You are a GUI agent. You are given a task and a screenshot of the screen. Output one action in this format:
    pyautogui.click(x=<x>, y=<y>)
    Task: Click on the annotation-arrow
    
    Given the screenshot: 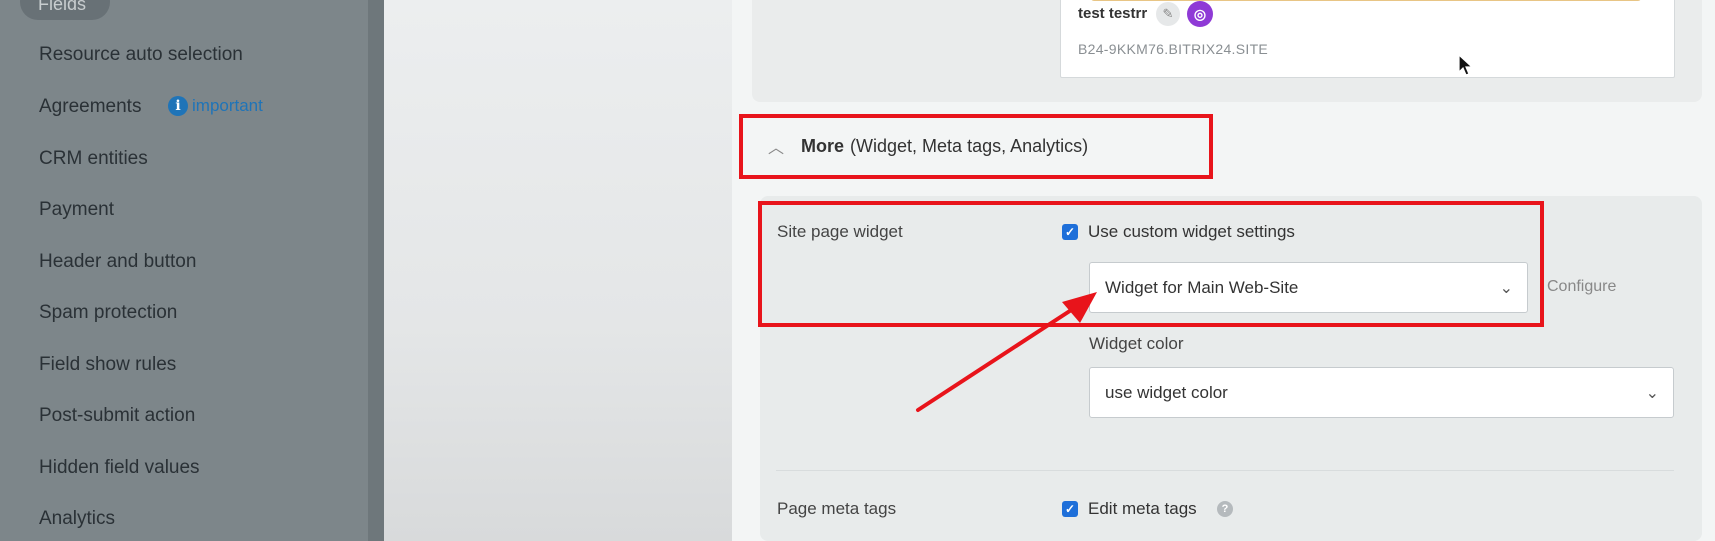 What is the action you would take?
    pyautogui.click(x=1006, y=352)
    